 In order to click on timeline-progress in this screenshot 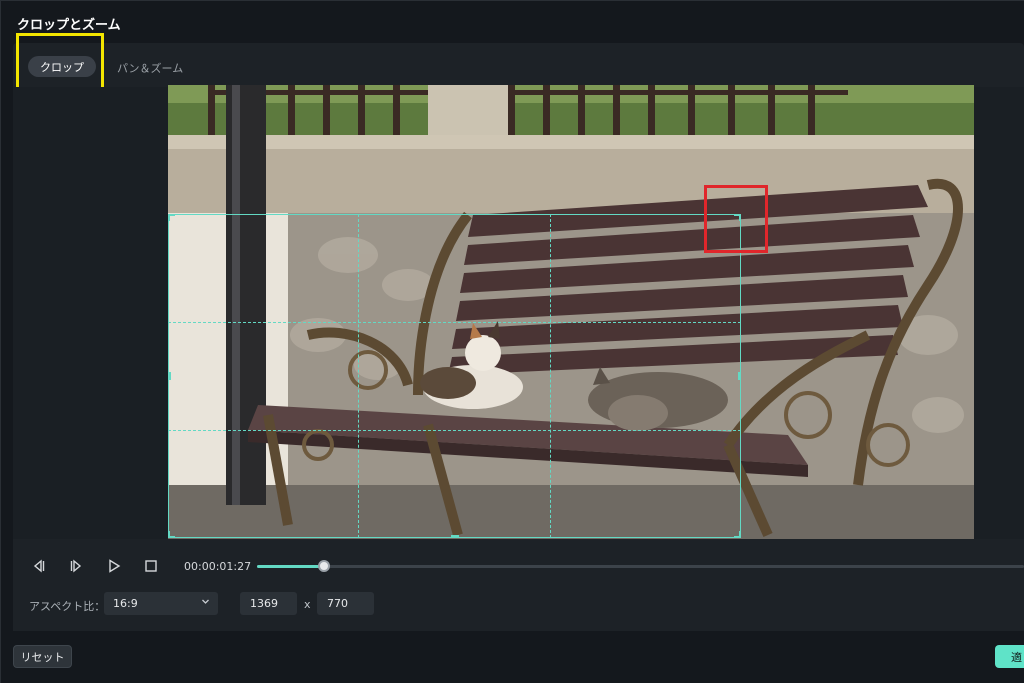, I will do `click(290, 566)`.